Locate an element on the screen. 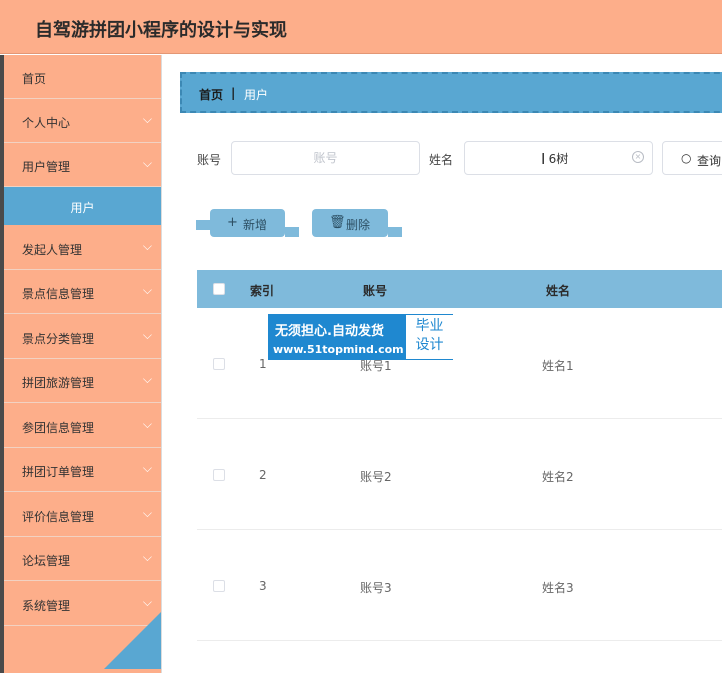 Image resolution: width=722 pixels, height=673 pixels. sidebar-item-users: 用户 is located at coordinates (82, 206).